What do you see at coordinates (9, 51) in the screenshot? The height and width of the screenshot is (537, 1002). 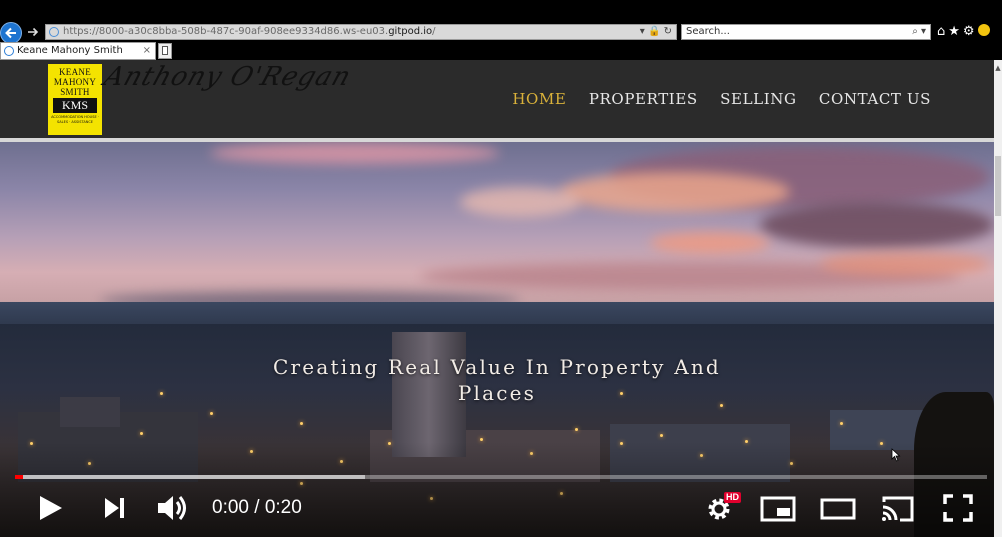 I see `tab-favicon-icon` at bounding box center [9, 51].